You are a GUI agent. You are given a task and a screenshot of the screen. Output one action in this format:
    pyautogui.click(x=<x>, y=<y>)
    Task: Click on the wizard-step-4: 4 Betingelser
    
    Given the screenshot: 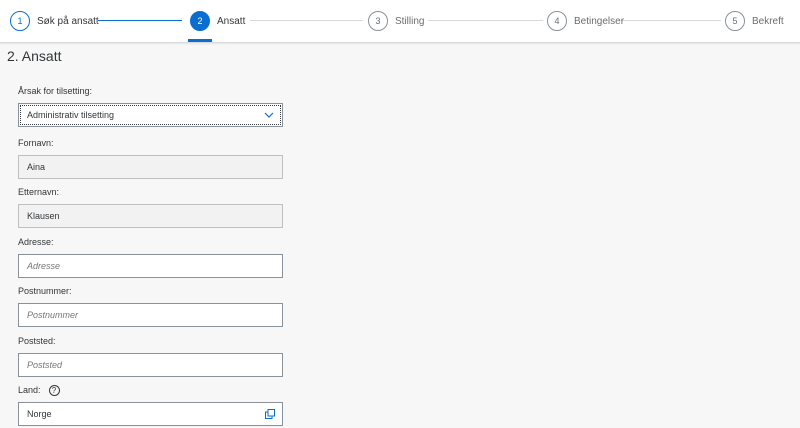 What is the action you would take?
    pyautogui.click(x=585, y=21)
    